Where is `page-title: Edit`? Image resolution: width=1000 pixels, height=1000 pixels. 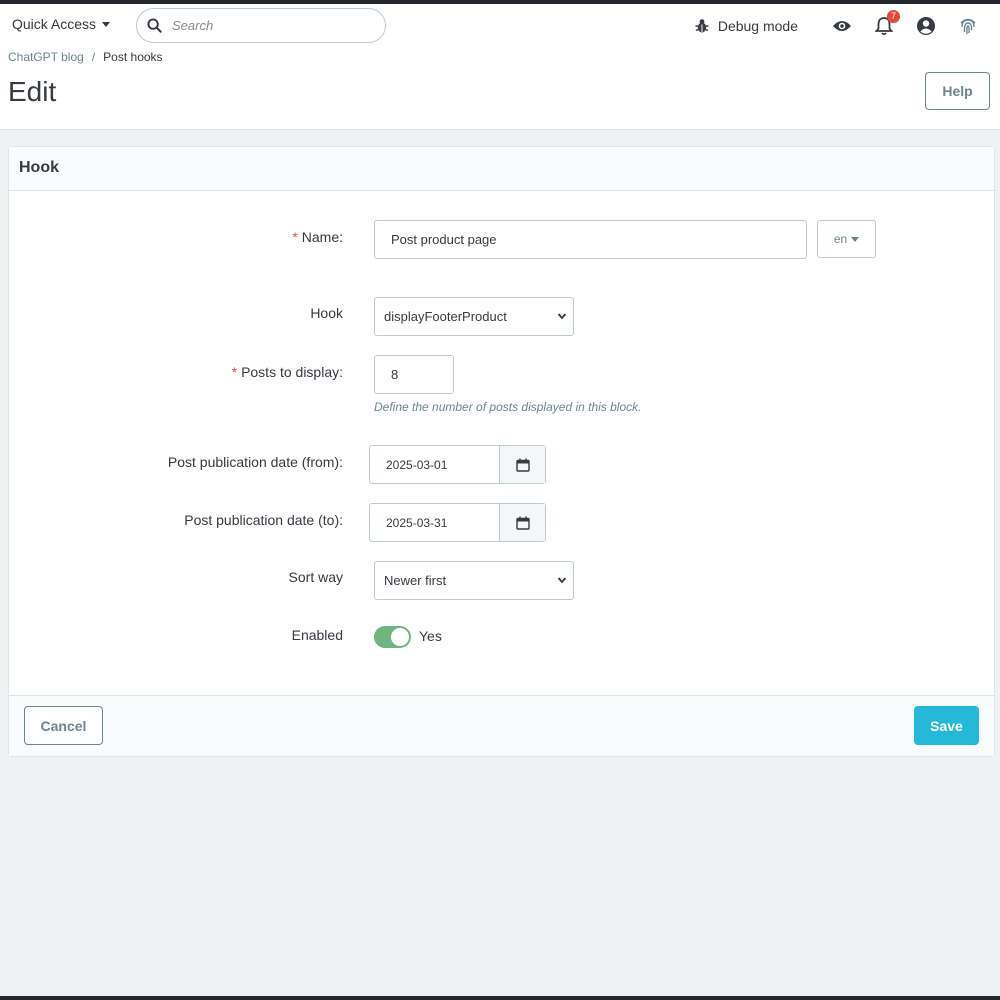 page-title: Edit is located at coordinates (32, 91).